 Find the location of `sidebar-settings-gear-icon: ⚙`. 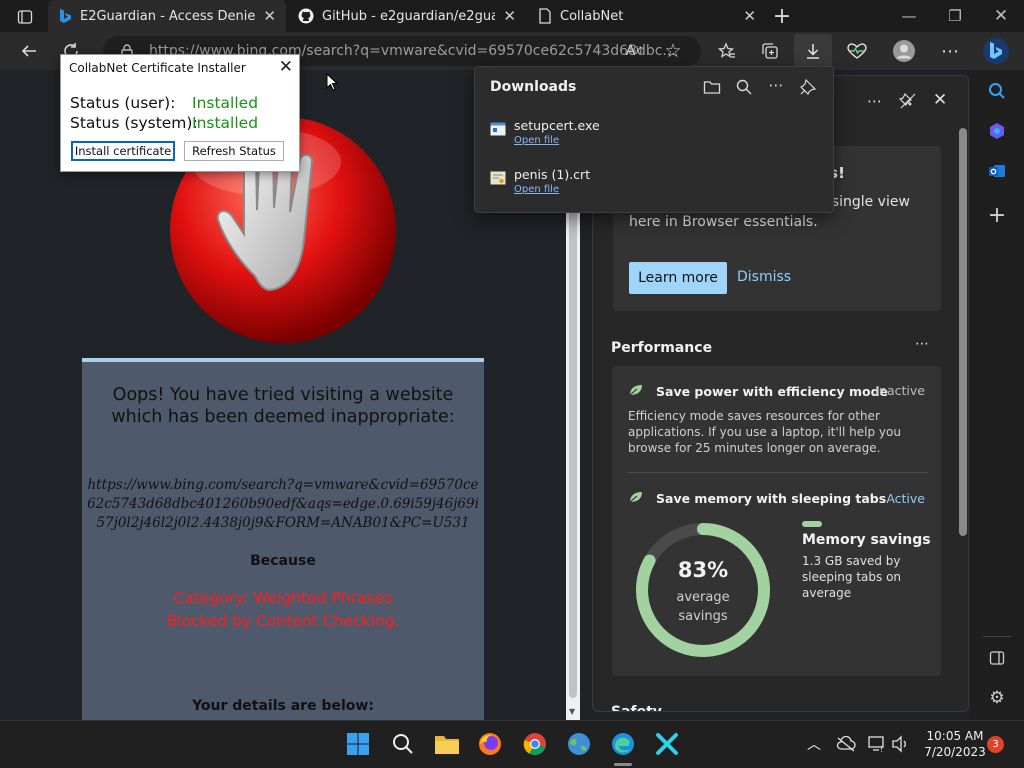

sidebar-settings-gear-icon: ⚙ is located at coordinates (997, 698).